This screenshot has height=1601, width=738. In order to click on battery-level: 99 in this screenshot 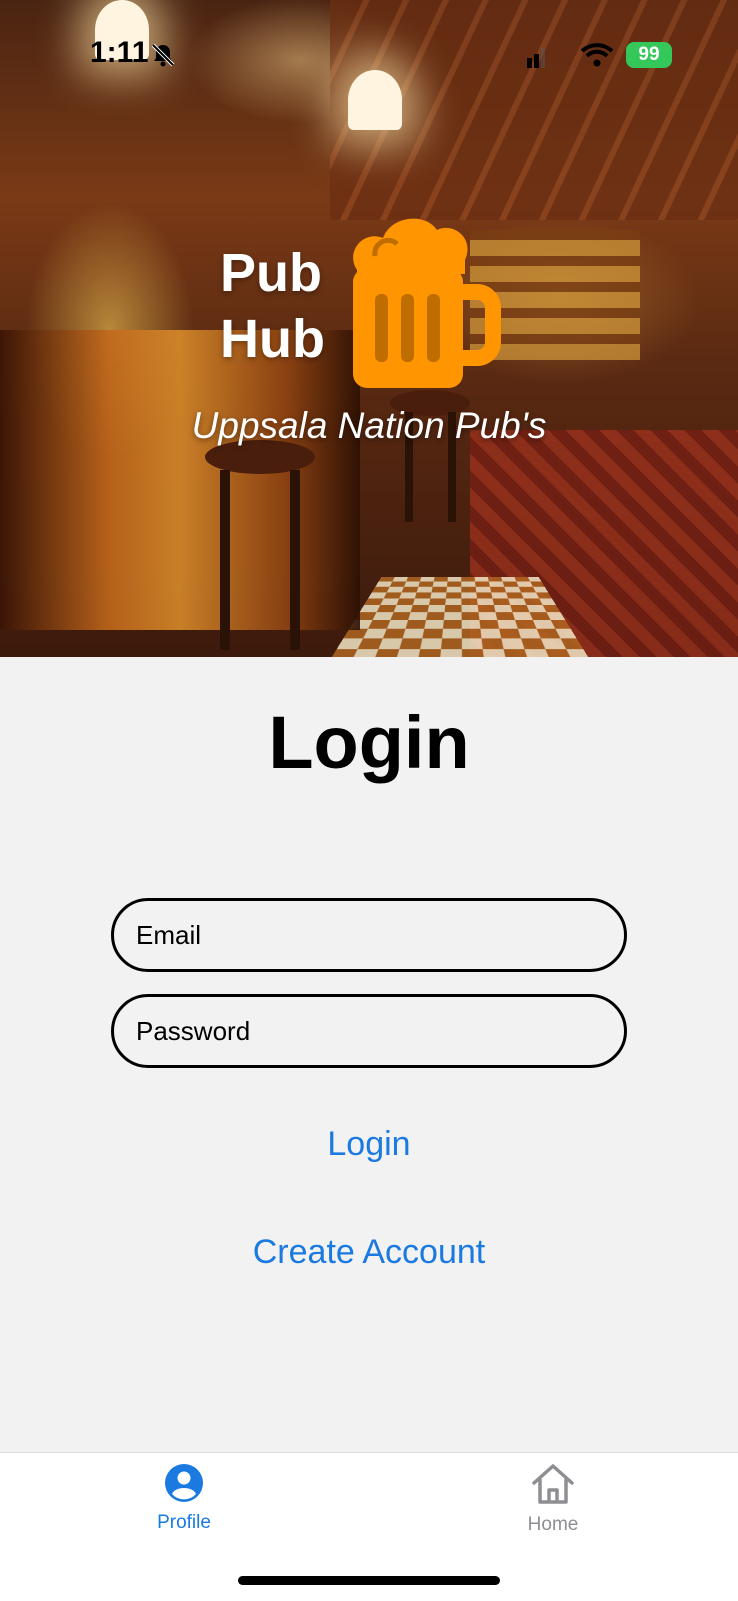, I will do `click(649, 54)`.